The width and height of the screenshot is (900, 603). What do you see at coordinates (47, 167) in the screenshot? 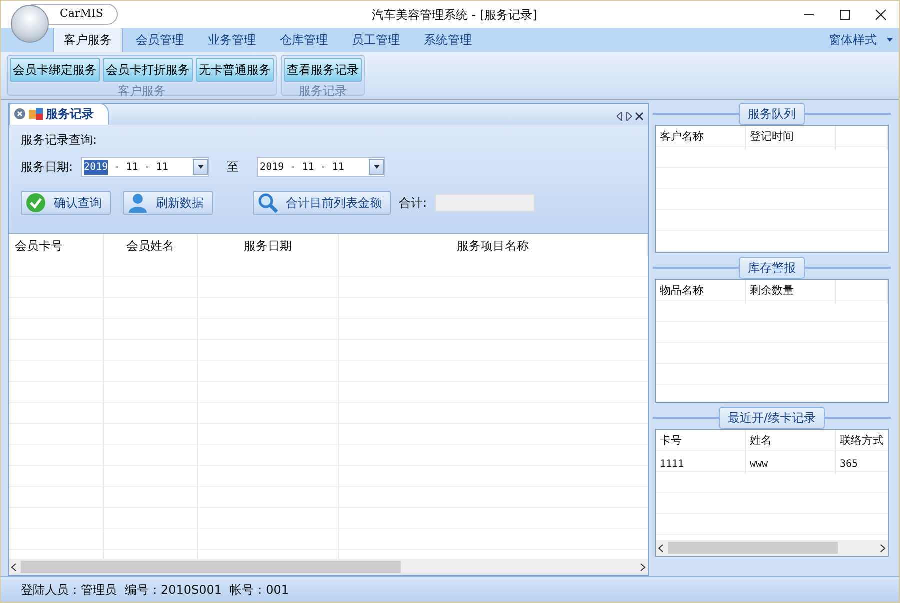
I see `date-label: 服务日期:` at bounding box center [47, 167].